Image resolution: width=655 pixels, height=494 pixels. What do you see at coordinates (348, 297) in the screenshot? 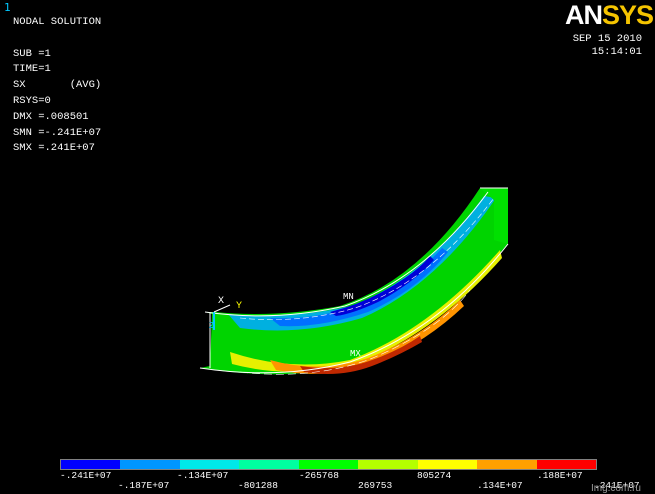
I see `min-marker-label: MN` at bounding box center [348, 297].